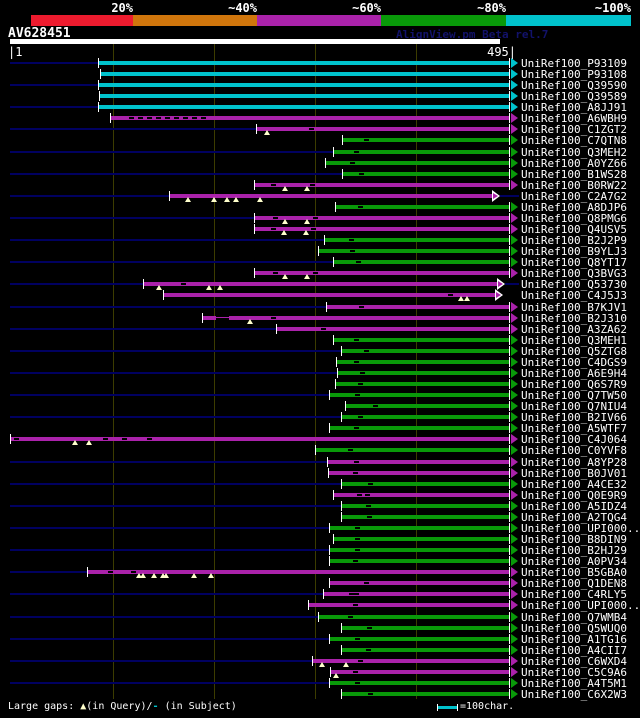  What do you see at coordinates (574, 695) in the screenshot?
I see `subject-label: UniRef100_C6X2W3` at bounding box center [574, 695].